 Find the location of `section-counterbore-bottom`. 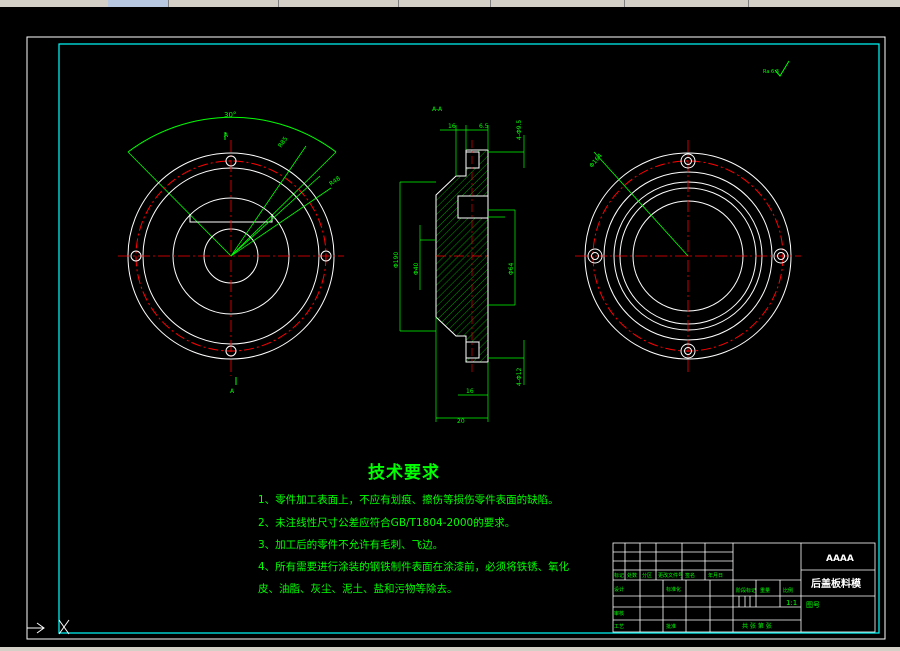

section-counterbore-bottom is located at coordinates (472, 350).